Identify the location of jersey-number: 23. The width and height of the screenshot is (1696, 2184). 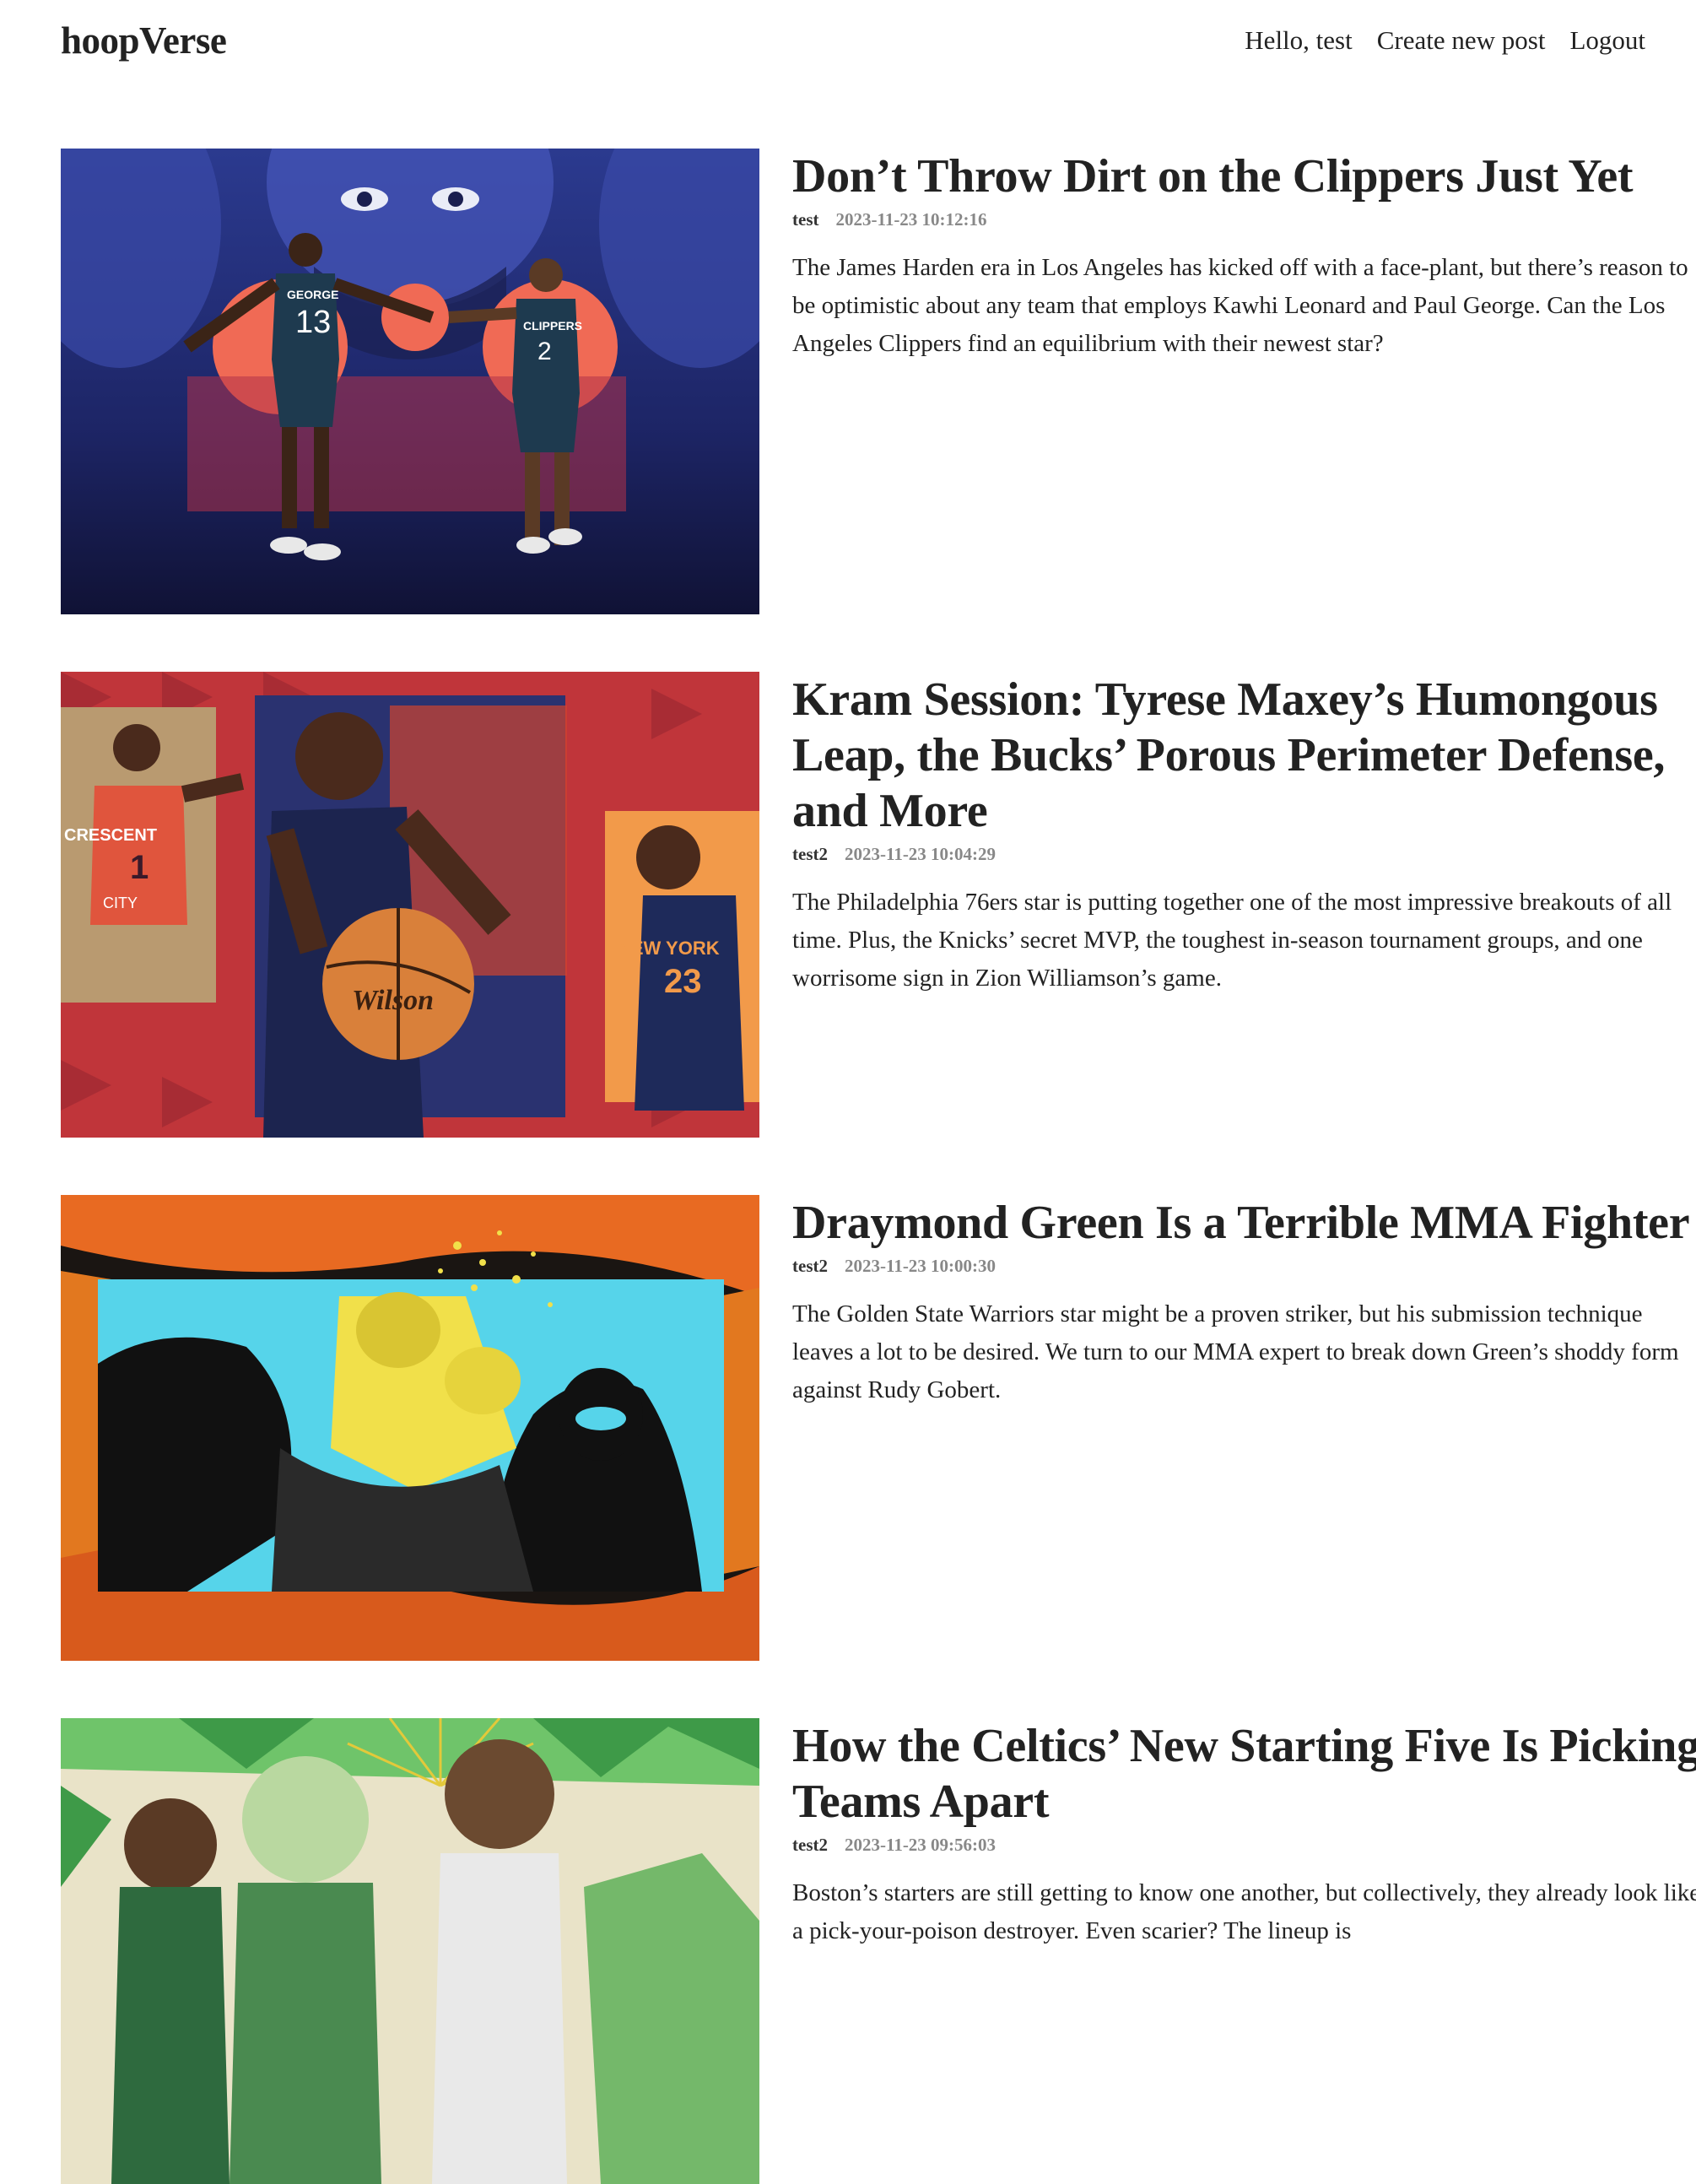
(683, 981).